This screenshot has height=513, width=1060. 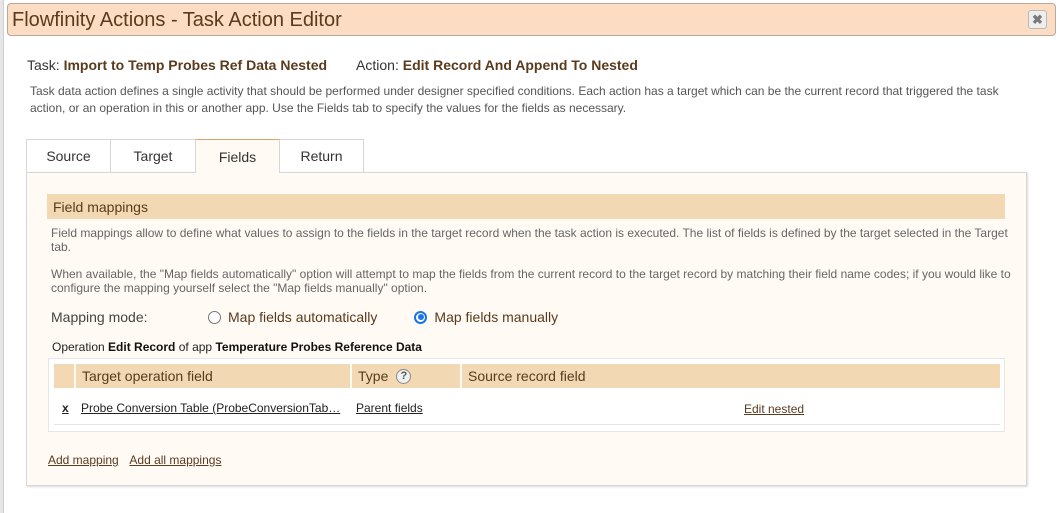 I want to click on field-mappings-header: Field mappings, so click(x=526, y=206).